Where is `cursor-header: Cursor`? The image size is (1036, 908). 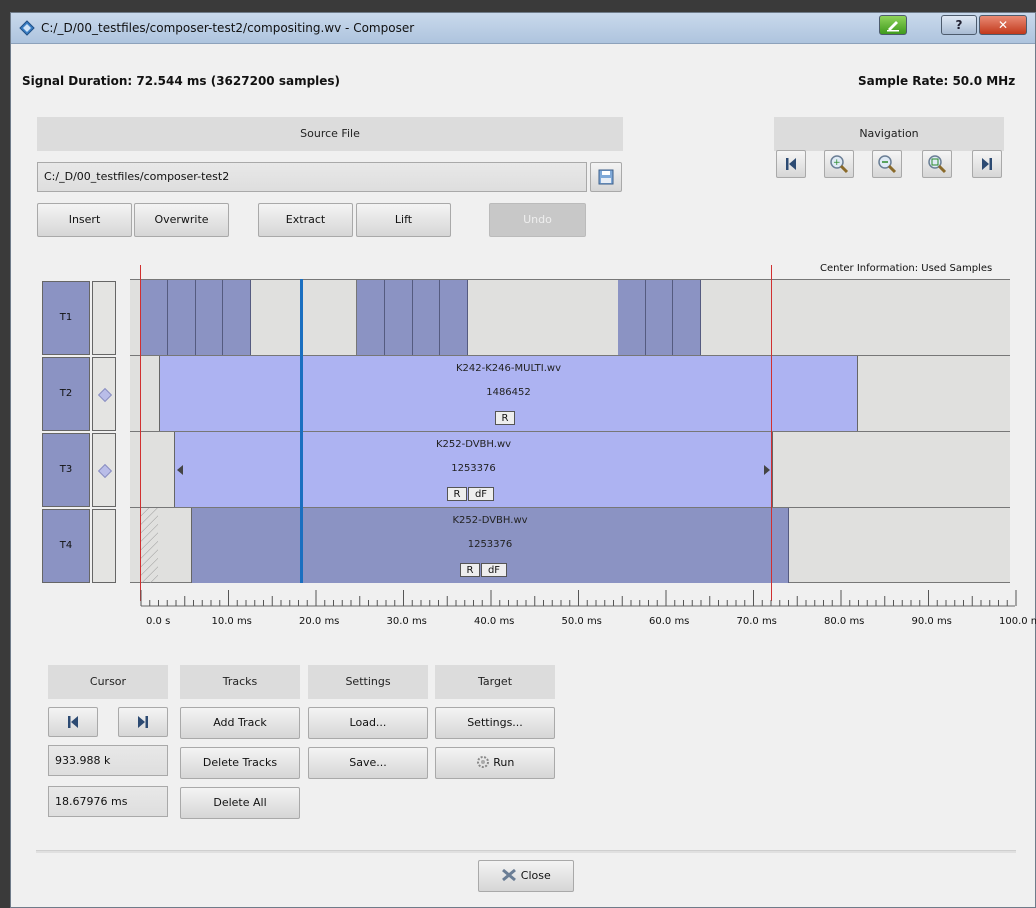
cursor-header: Cursor is located at coordinates (108, 682).